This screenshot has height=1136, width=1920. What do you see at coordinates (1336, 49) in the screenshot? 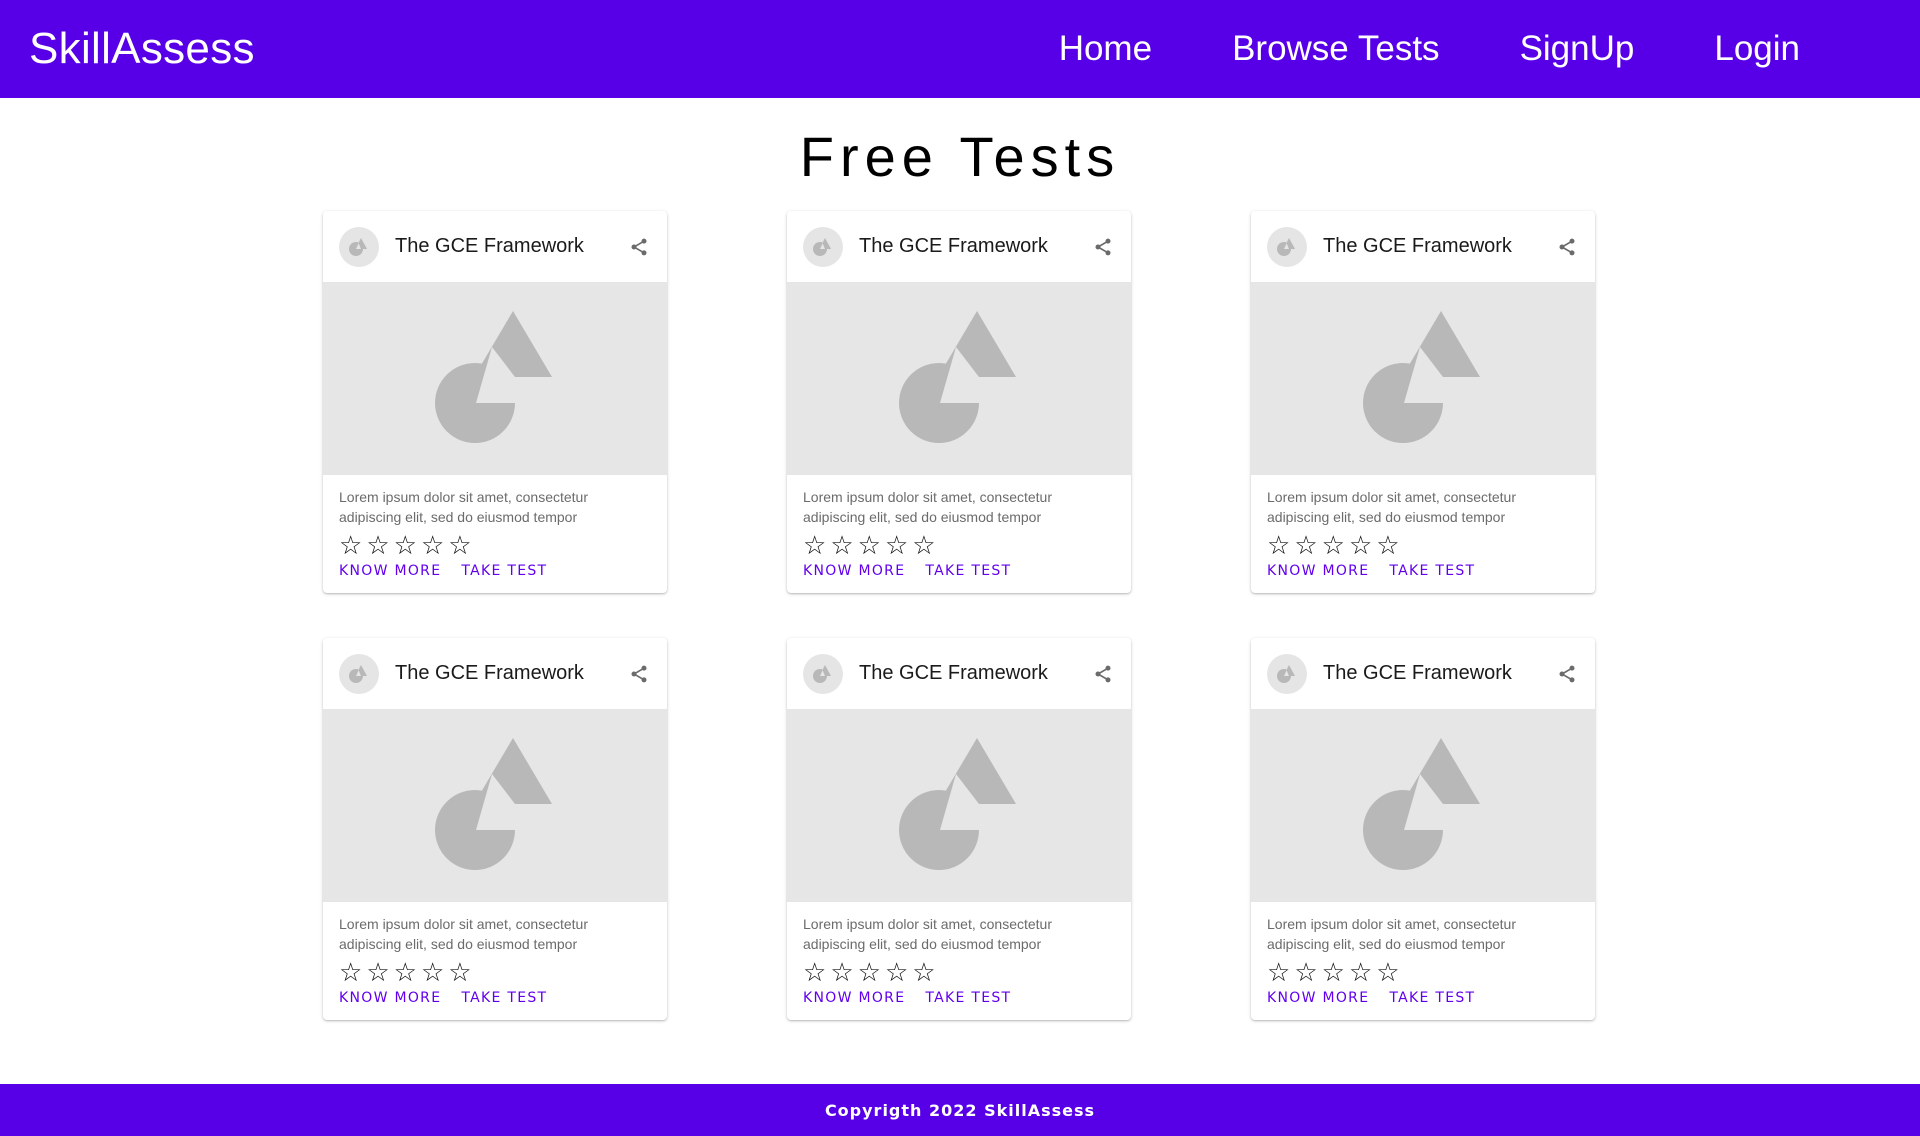
I see `nav-browse-tests-link: Browse Tests` at bounding box center [1336, 49].